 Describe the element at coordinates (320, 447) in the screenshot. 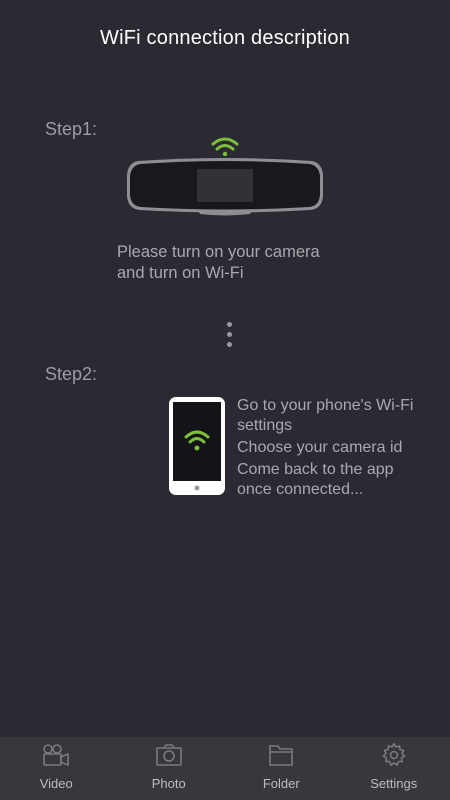

I see `step2-text-line3: Choose your camera id` at that location.